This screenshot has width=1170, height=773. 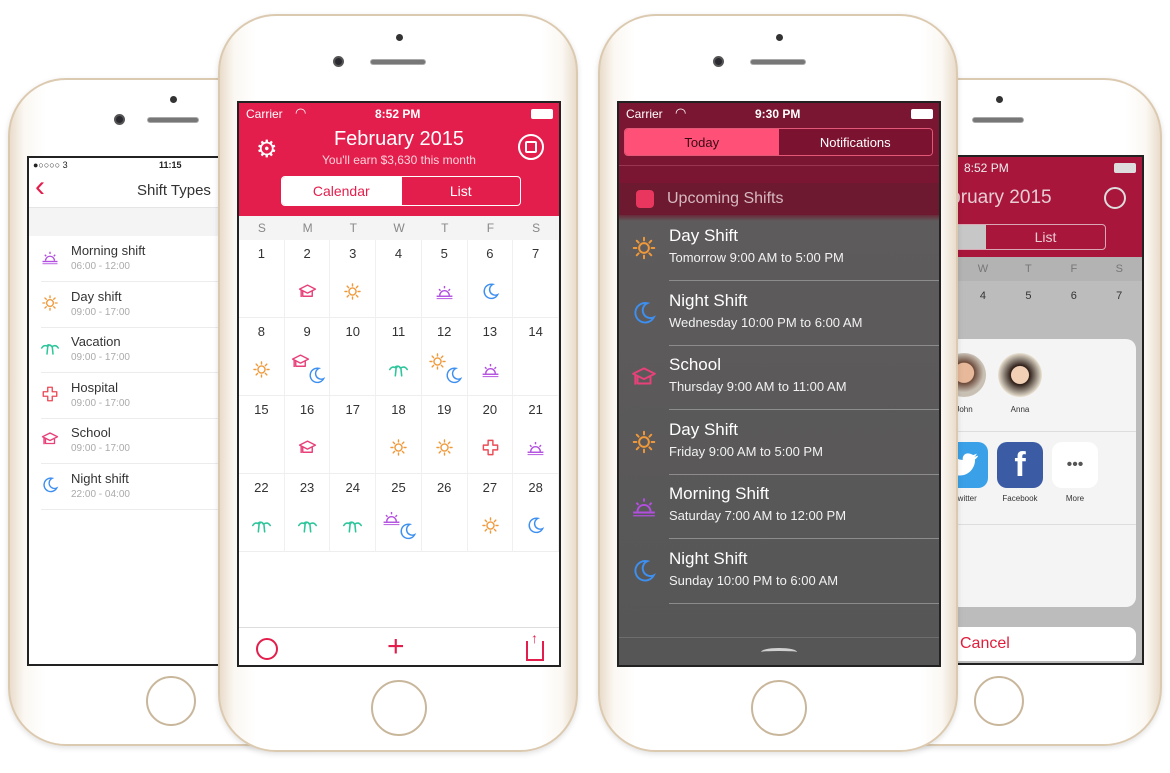 What do you see at coordinates (708, 558) in the screenshot?
I see `shift-title: Night Shift` at bounding box center [708, 558].